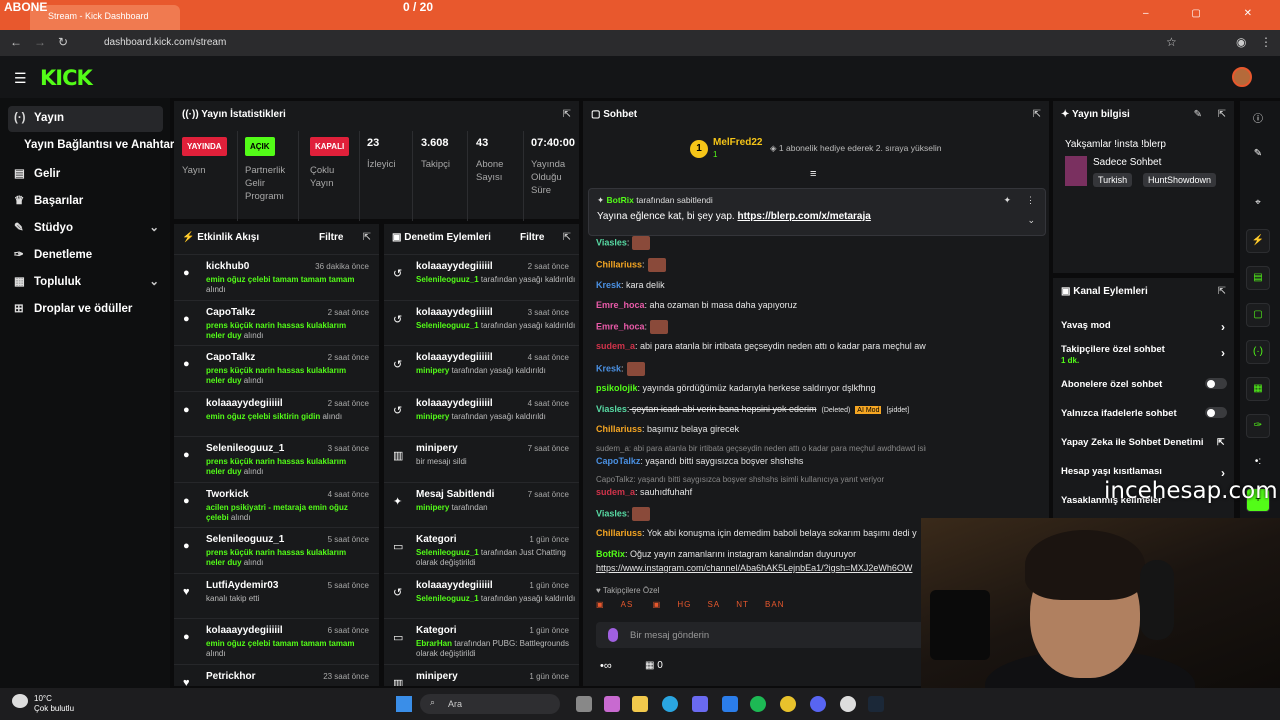 Image resolution: width=1280 pixels, height=720 pixels. What do you see at coordinates (481, 674) in the screenshot?
I see `list-item: ▥ minipery 1 gün önce bir mesajı sildi` at bounding box center [481, 674].